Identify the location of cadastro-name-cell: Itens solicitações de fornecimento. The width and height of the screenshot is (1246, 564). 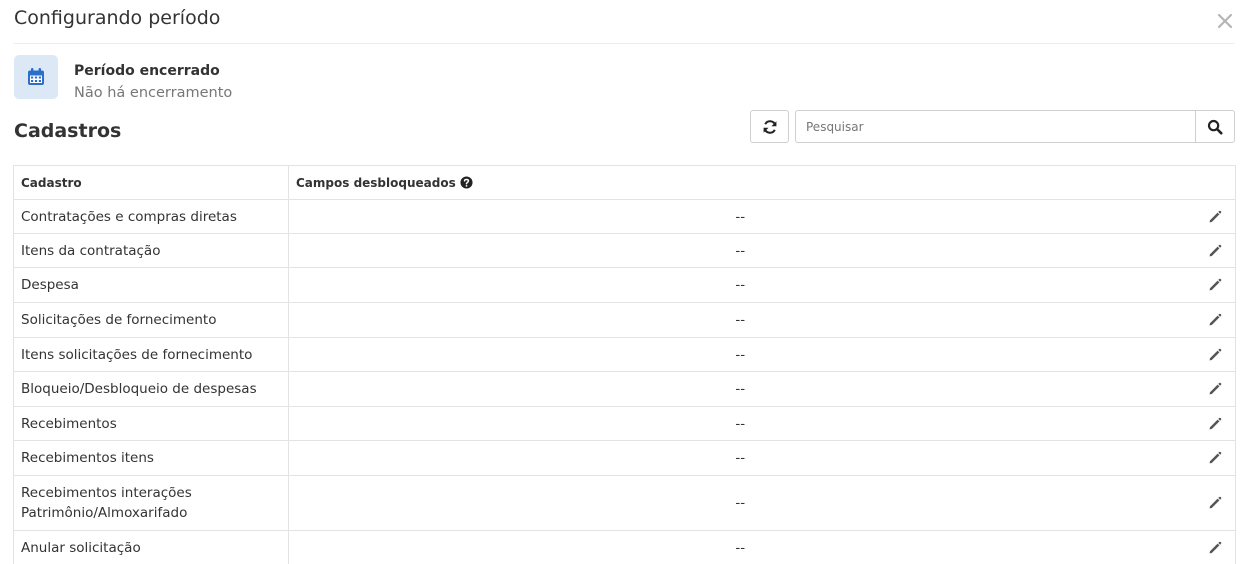
(151, 354).